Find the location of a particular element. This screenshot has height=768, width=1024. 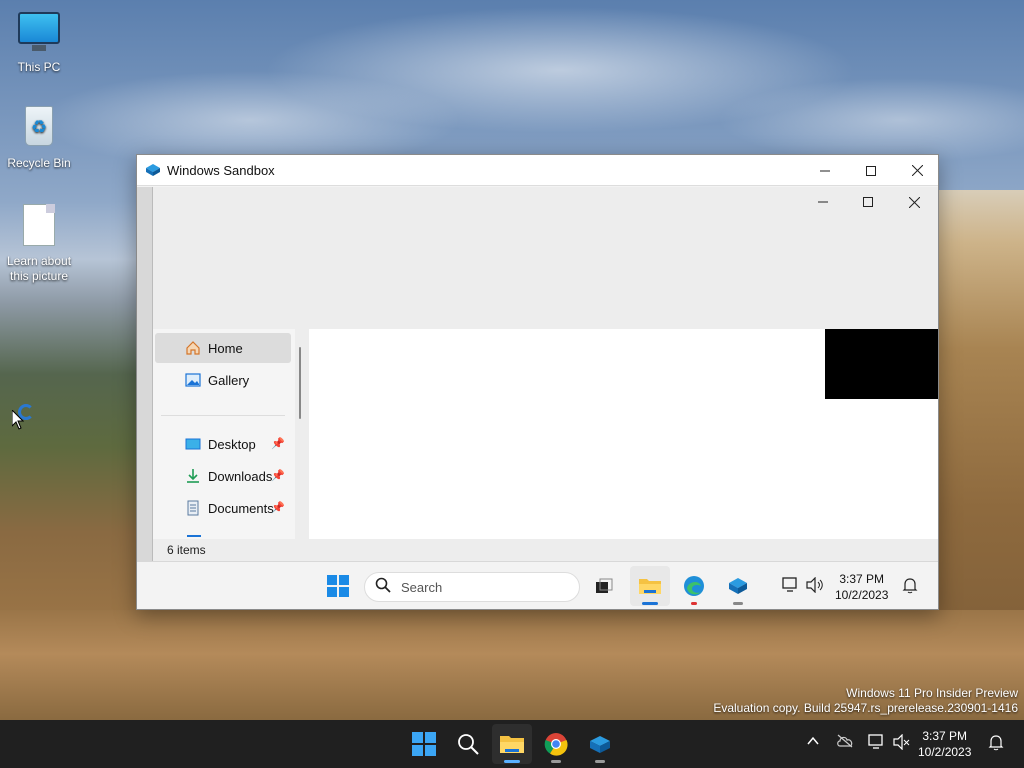

sandbox-start-button is located at coordinates (338, 586).